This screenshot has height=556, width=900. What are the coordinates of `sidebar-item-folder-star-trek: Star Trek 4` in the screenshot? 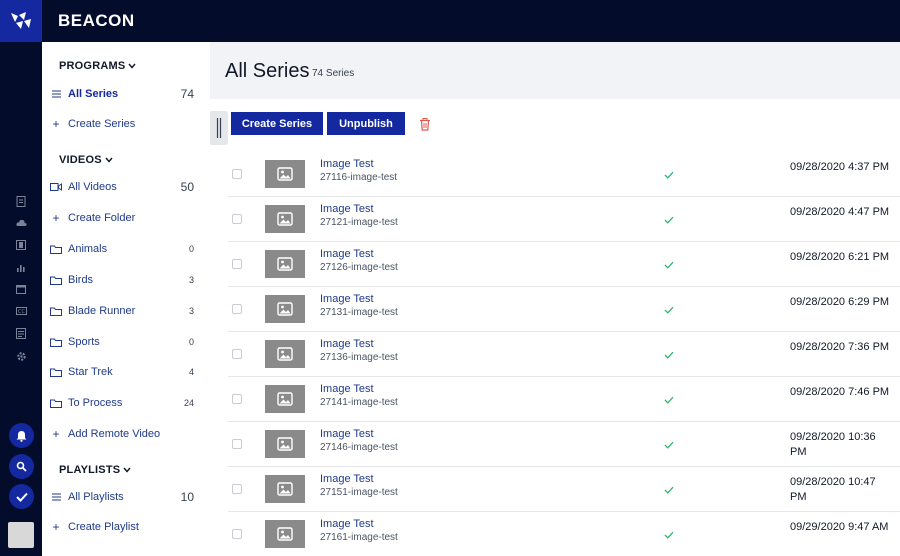 It's located at (120, 372).